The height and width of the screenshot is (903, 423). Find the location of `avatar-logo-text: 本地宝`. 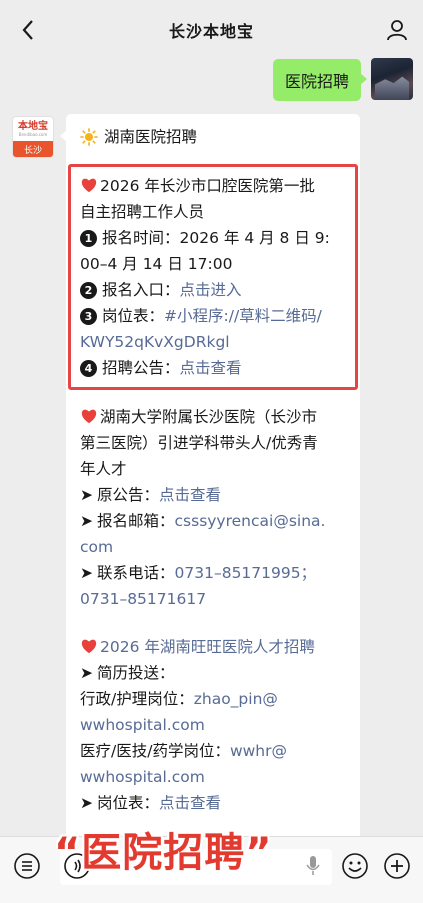

avatar-logo-text: 本地宝 is located at coordinates (33, 126).